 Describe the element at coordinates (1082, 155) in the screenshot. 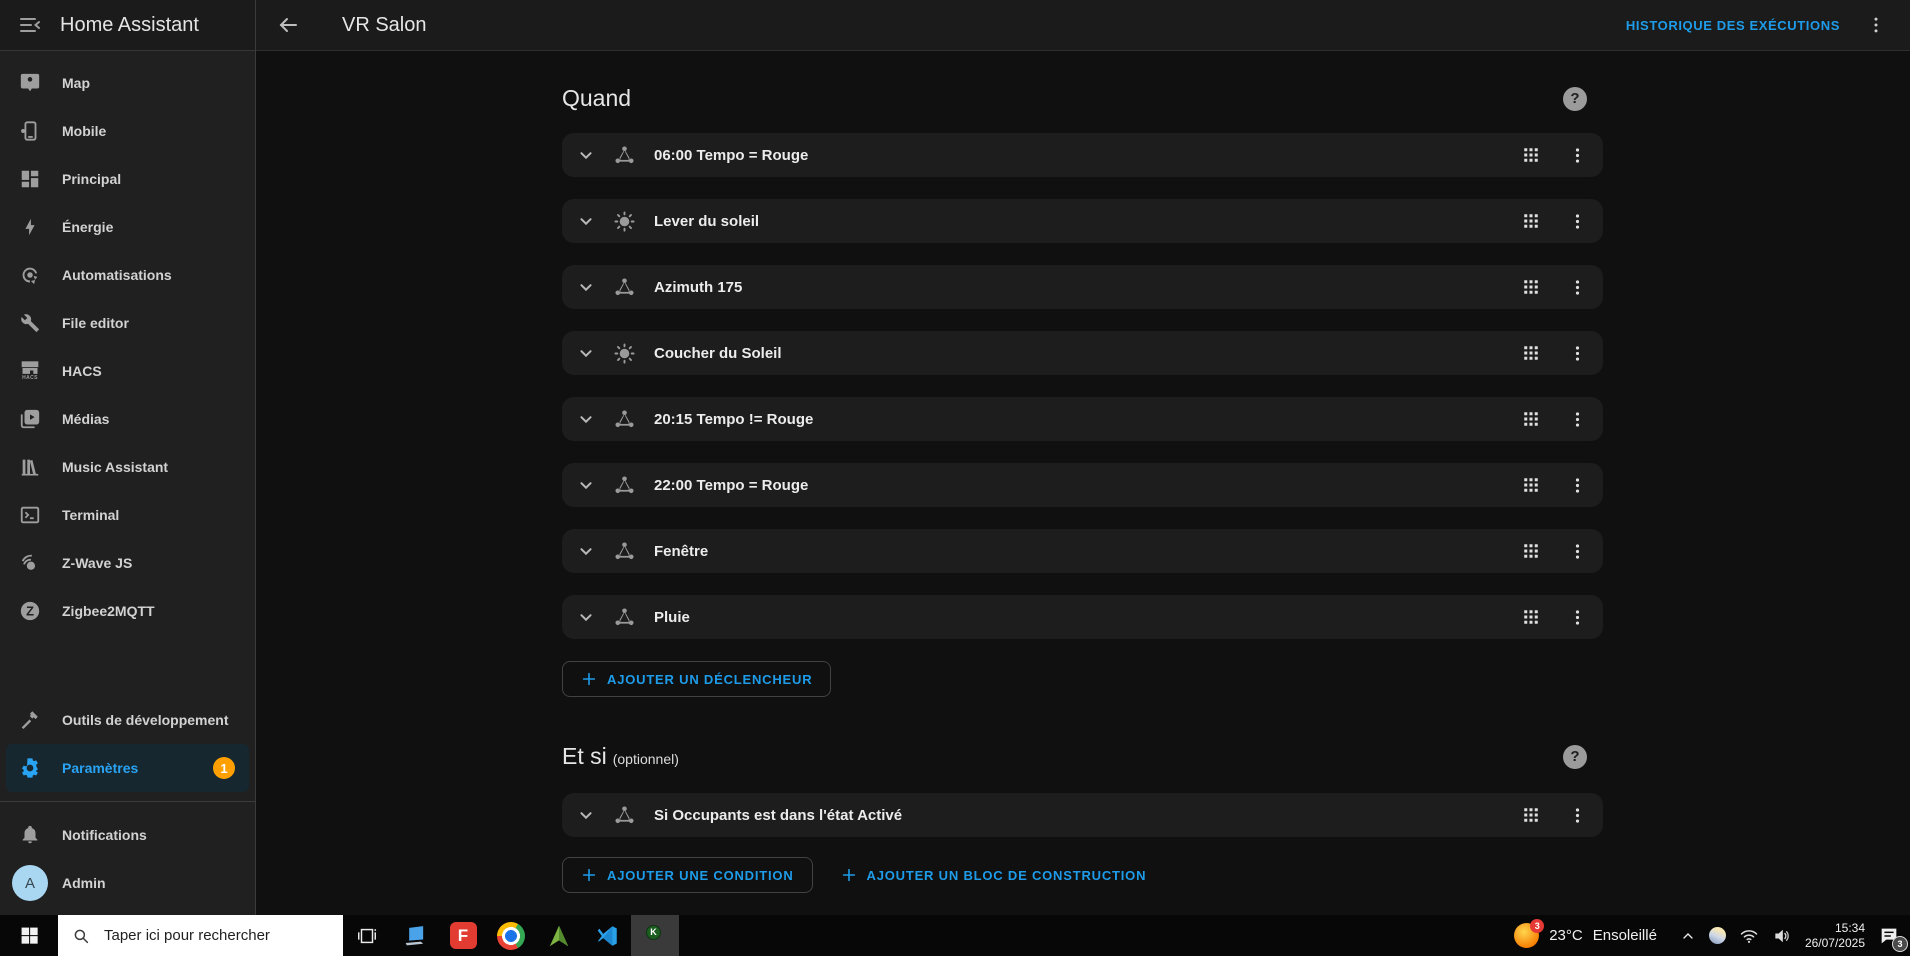

I see `trigger-row: 06:00 Tempo = Rouge` at that location.